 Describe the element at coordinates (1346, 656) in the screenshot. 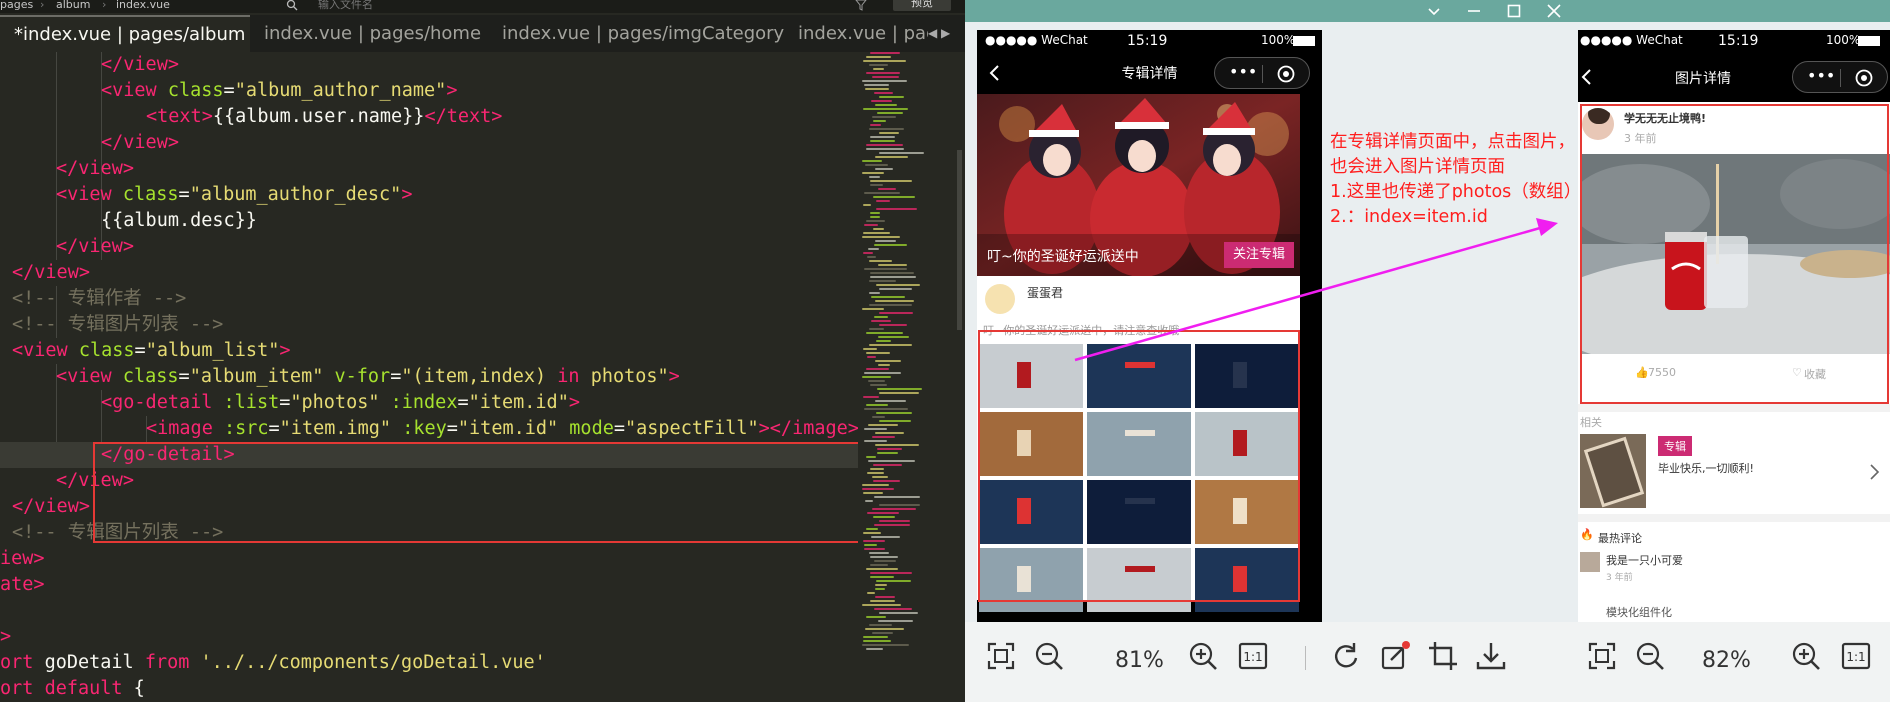

I see `rotate-icon` at that location.